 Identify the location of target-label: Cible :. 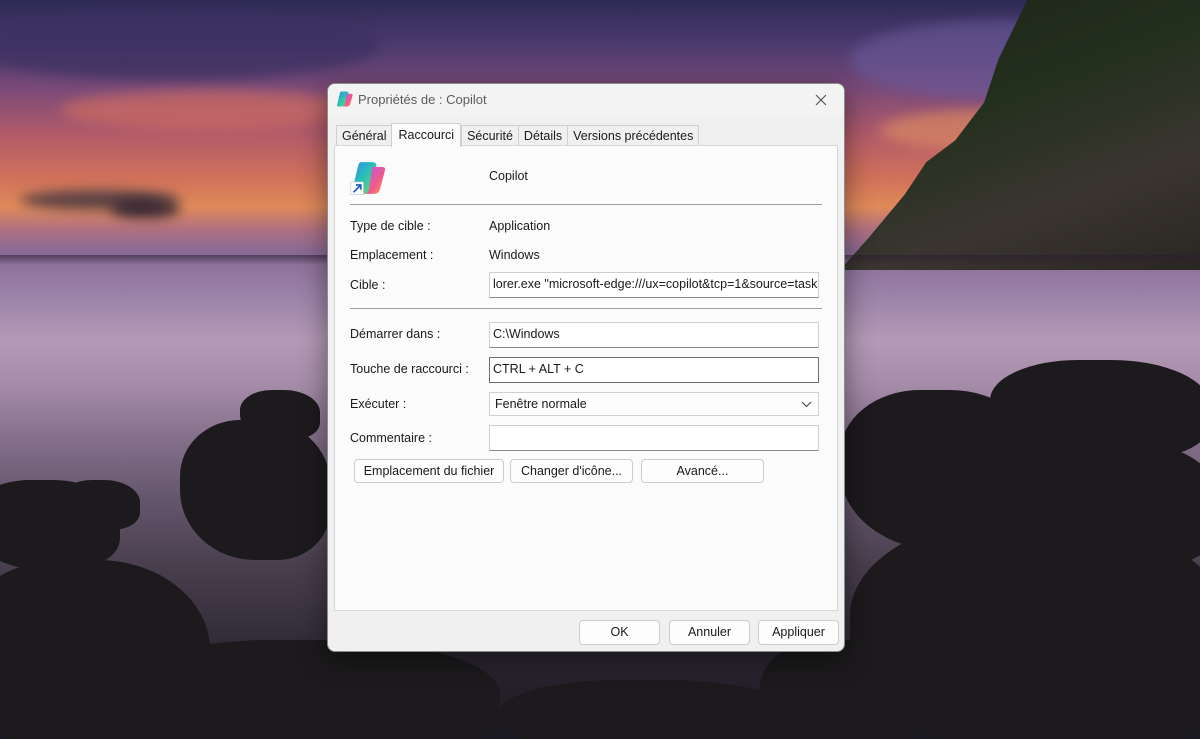
(368, 285).